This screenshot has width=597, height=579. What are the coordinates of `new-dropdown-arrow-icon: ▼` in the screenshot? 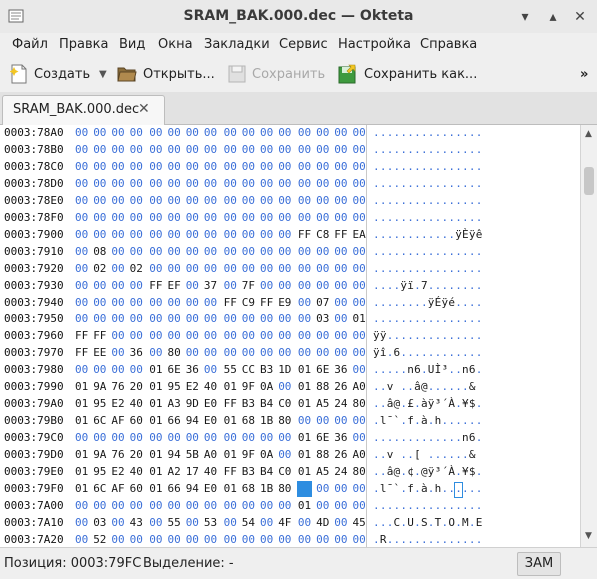 It's located at (103, 74).